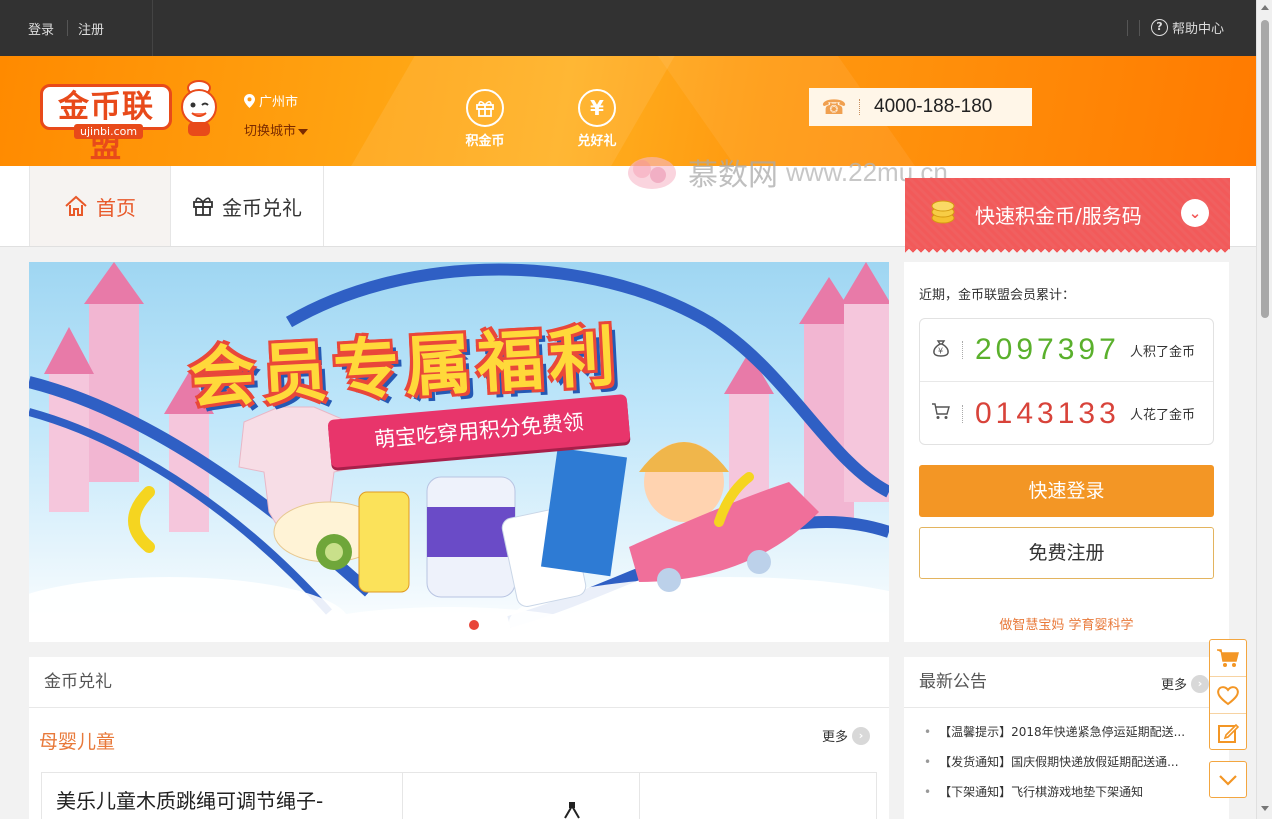 Image resolution: width=1272 pixels, height=819 pixels. I want to click on site-logo: 金币联盟 ujinbi.com, so click(106, 124).